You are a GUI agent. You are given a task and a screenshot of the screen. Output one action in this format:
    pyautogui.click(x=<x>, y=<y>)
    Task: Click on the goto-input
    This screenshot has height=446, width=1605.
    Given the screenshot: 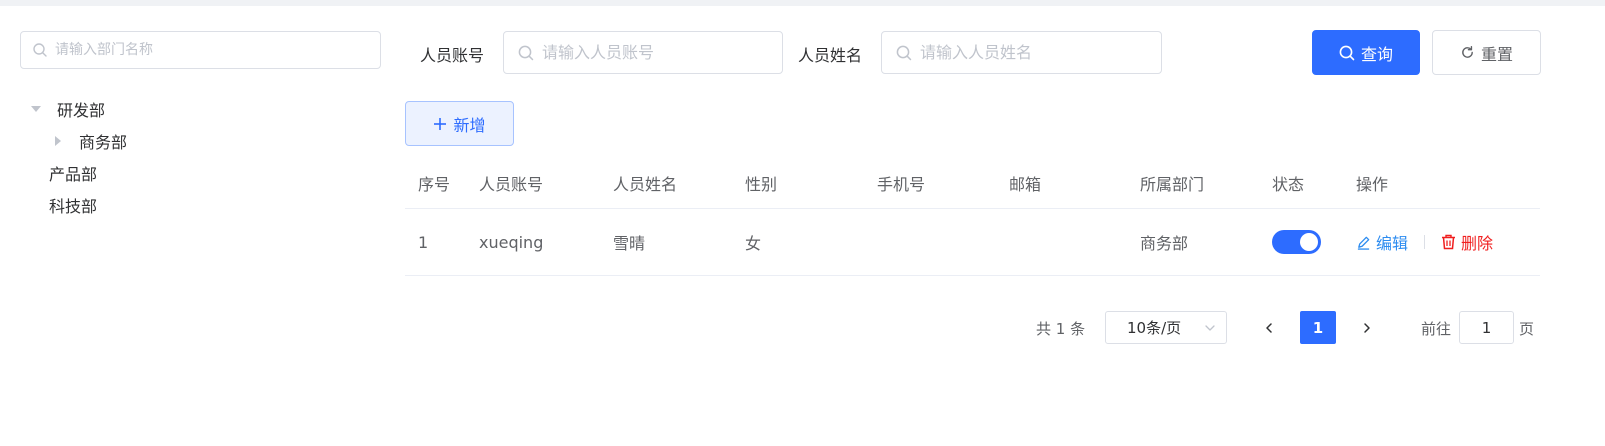 What is the action you would take?
    pyautogui.click(x=1486, y=327)
    